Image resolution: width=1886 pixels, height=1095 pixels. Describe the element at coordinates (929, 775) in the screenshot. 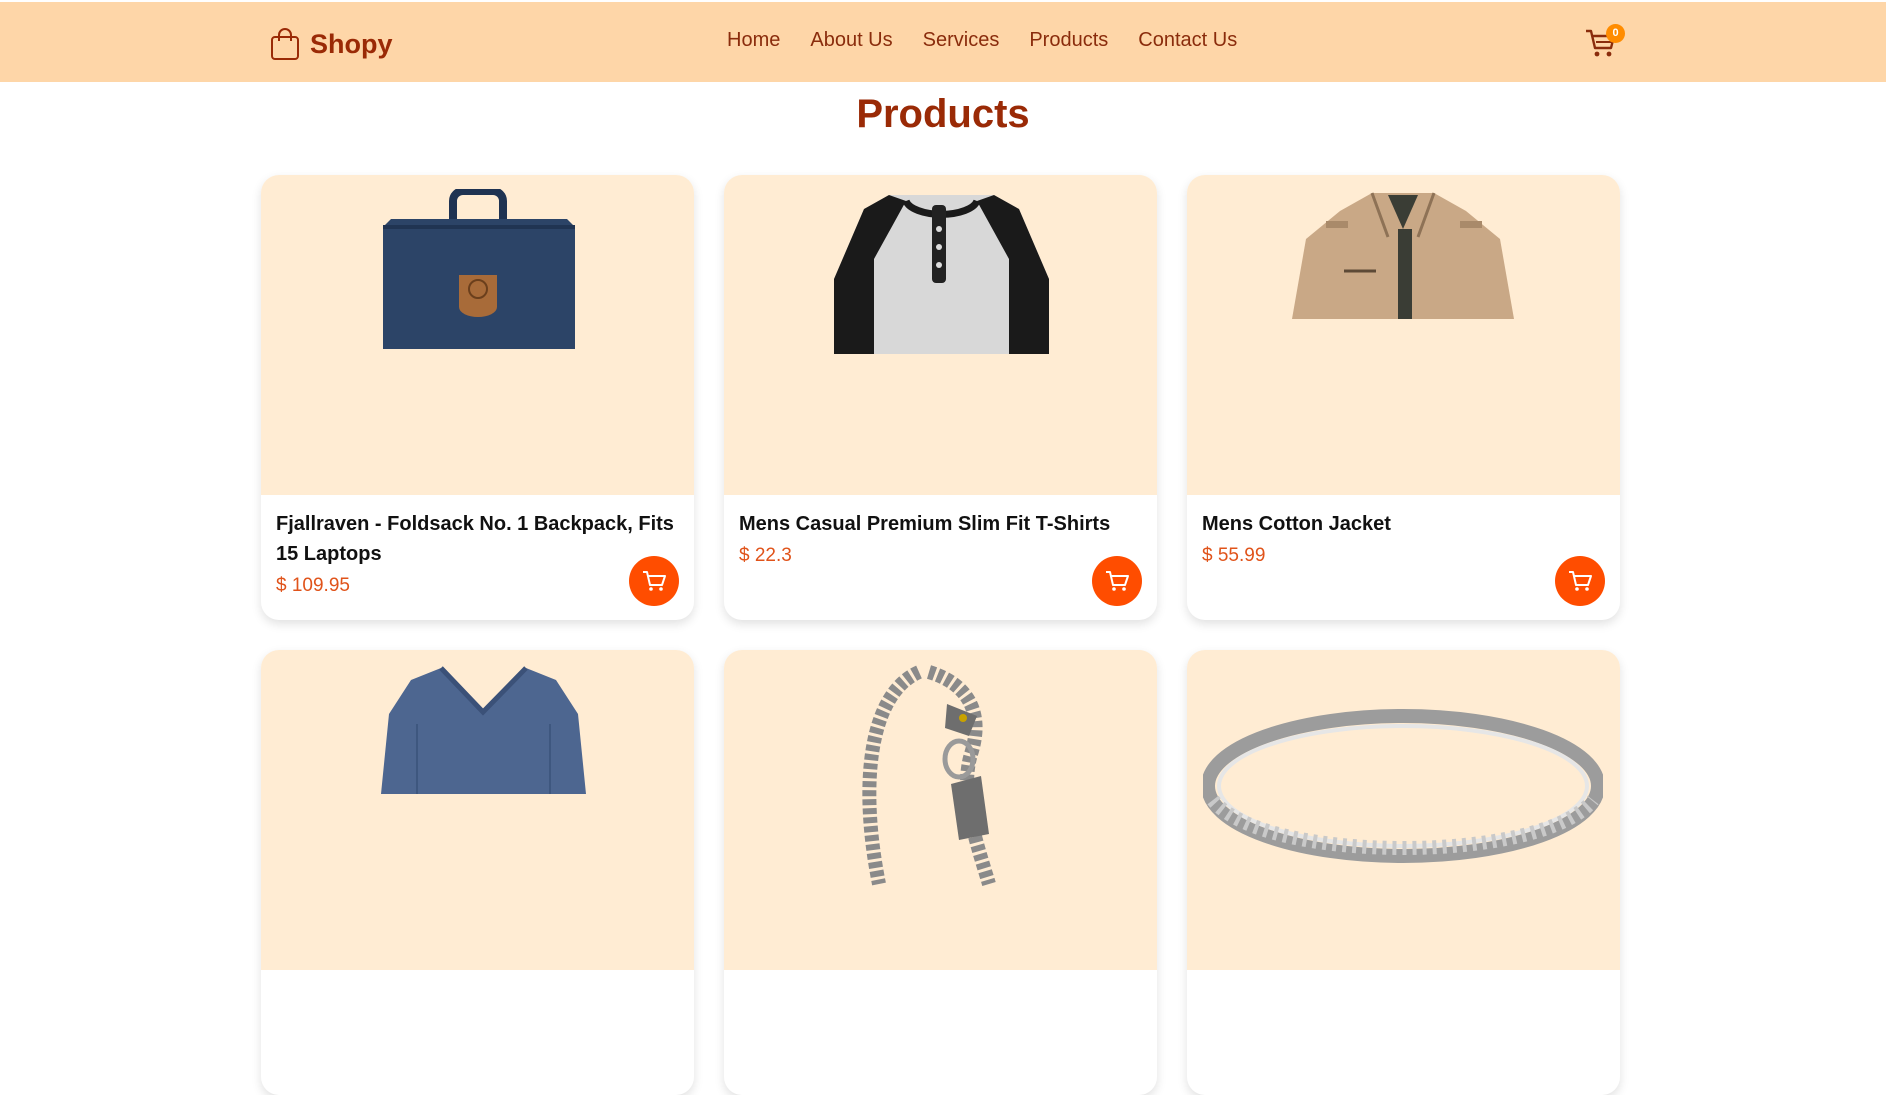

I see `dragon-chain-bracelet-image` at that location.